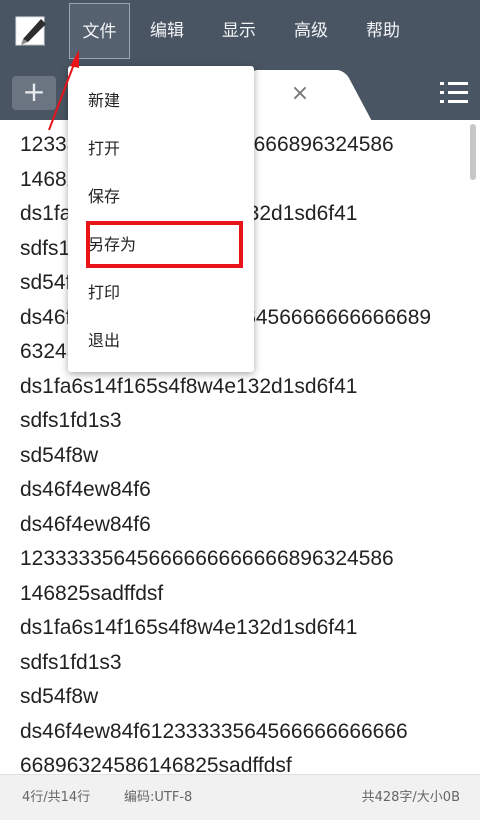 Image resolution: width=480 pixels, height=820 pixels. I want to click on char-count: 共428字/大小0B, so click(410, 797).